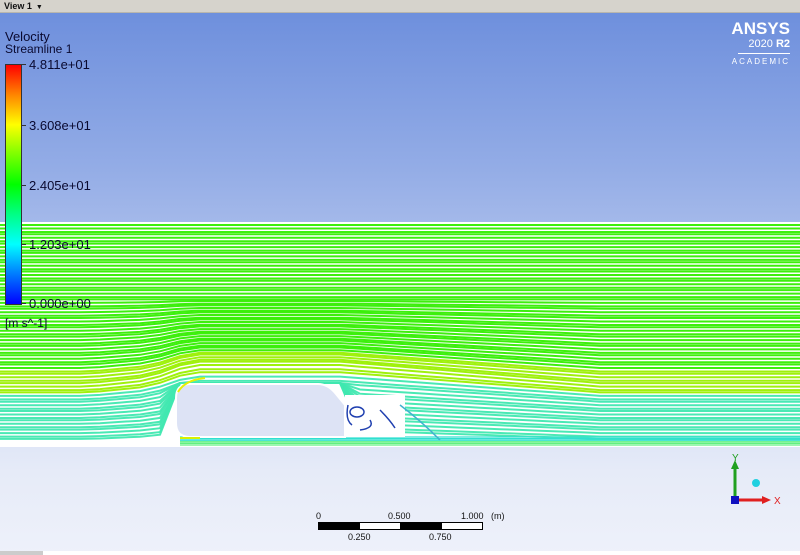 The image size is (800, 555). Describe the element at coordinates (13, 184) in the screenshot. I see `color-bar` at that location.